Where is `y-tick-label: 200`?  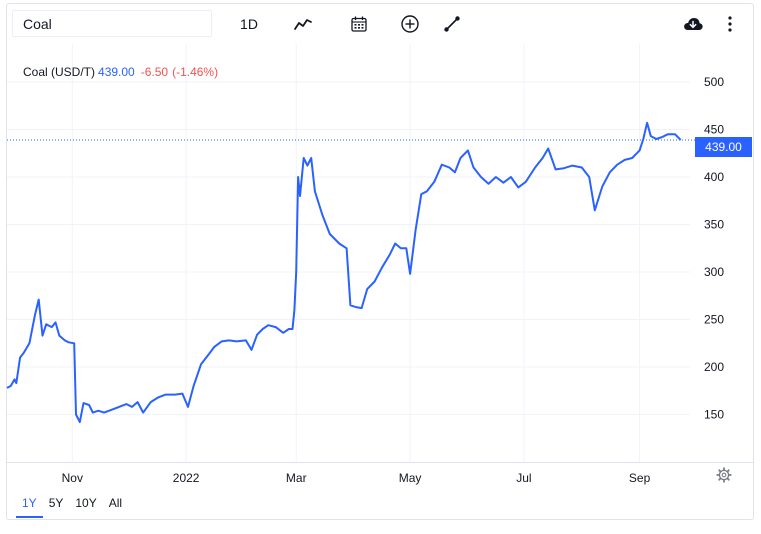 y-tick-label: 200 is located at coordinates (714, 367).